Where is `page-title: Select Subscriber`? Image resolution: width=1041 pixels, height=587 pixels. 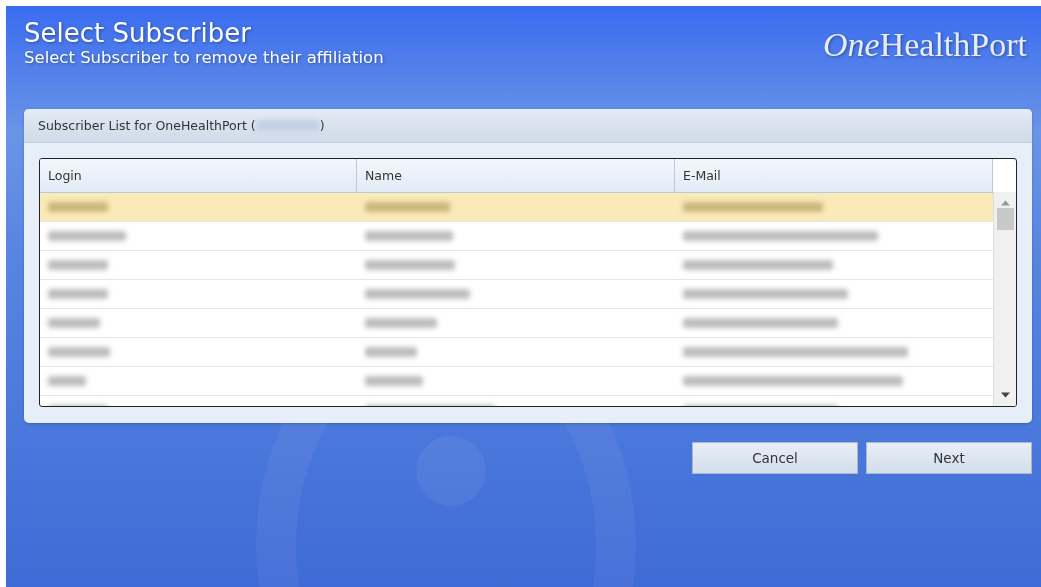
page-title: Select Subscriber is located at coordinates (138, 33).